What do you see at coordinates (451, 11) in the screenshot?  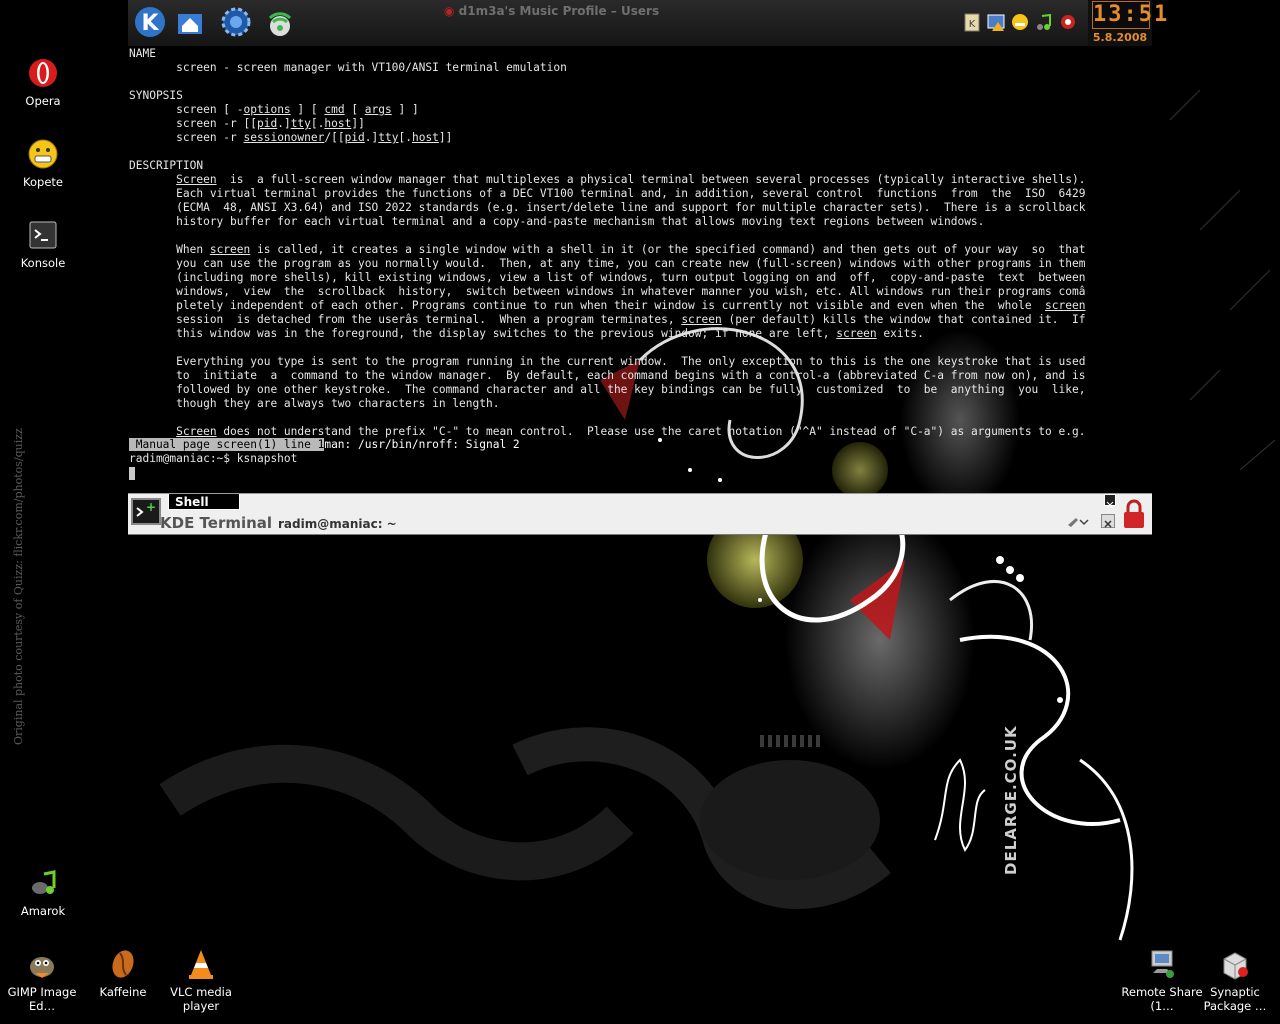 I see `lastfm-icon: ◉` at bounding box center [451, 11].